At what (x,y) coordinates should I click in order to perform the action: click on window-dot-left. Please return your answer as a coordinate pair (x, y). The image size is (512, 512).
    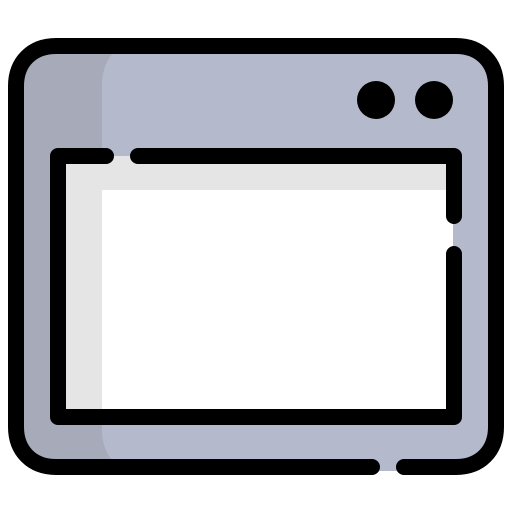
    Looking at the image, I should click on (376, 100).